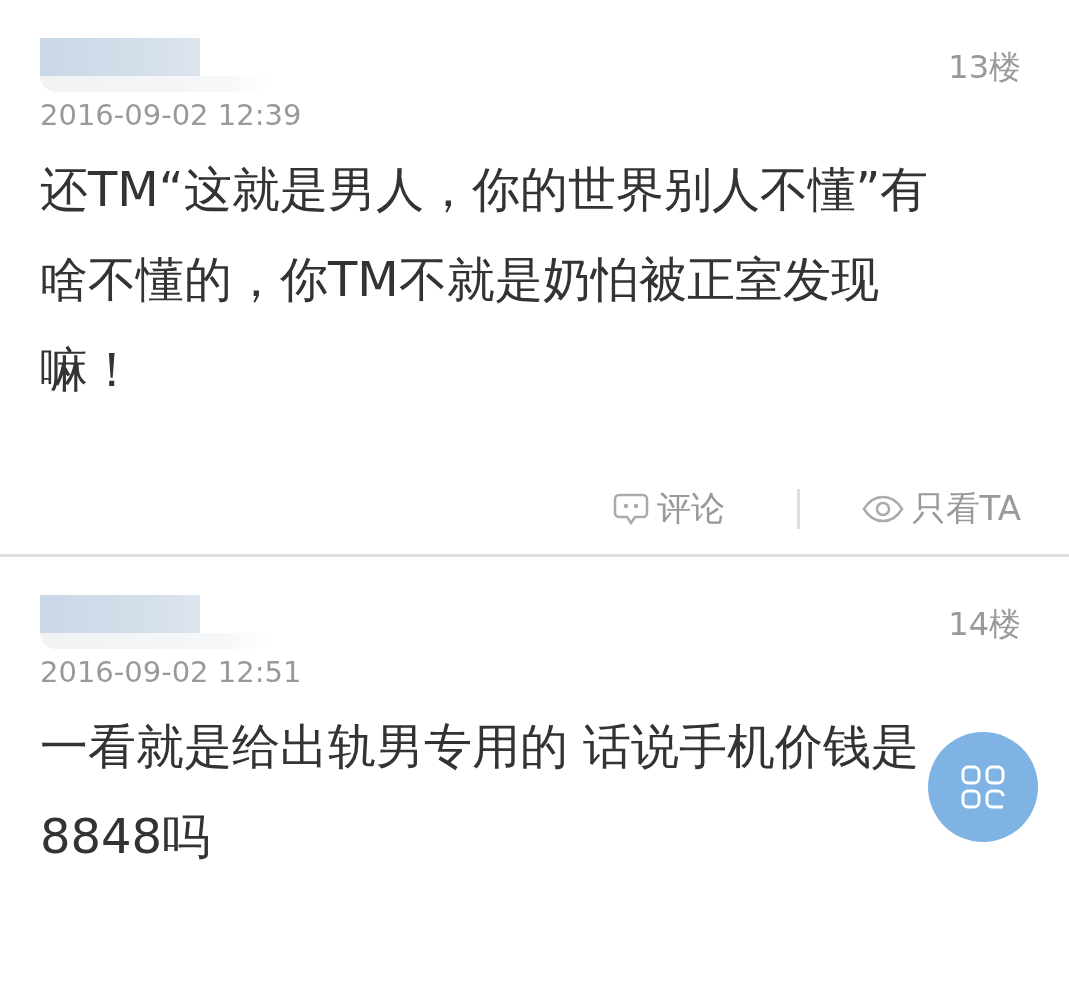 This screenshot has width=1069, height=987. What do you see at coordinates (171, 672) in the screenshot?
I see `post-date: 2016-09-02 12:51` at bounding box center [171, 672].